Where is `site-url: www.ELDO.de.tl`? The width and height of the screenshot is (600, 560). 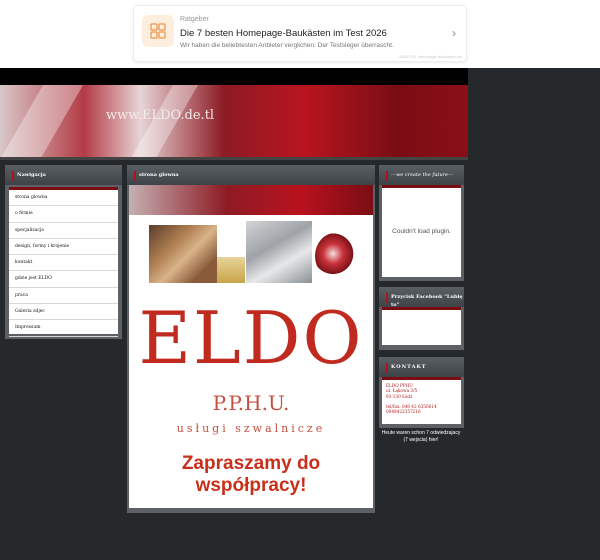 site-url: www.ELDO.de.tl is located at coordinates (160, 115).